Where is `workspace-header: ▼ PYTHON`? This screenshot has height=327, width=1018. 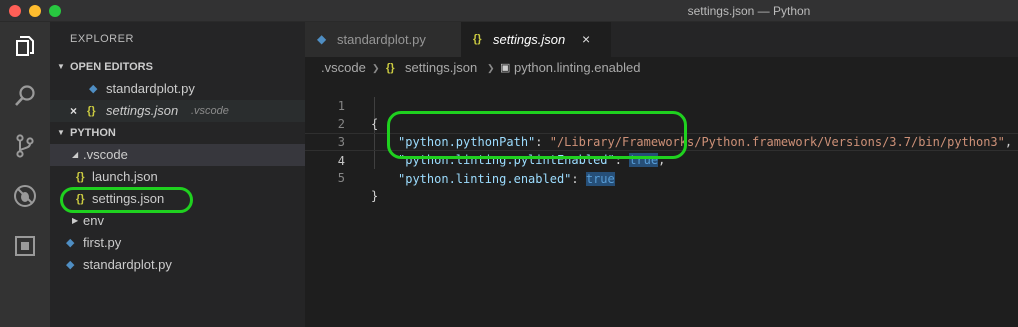 workspace-header: ▼ PYTHON is located at coordinates (177, 133).